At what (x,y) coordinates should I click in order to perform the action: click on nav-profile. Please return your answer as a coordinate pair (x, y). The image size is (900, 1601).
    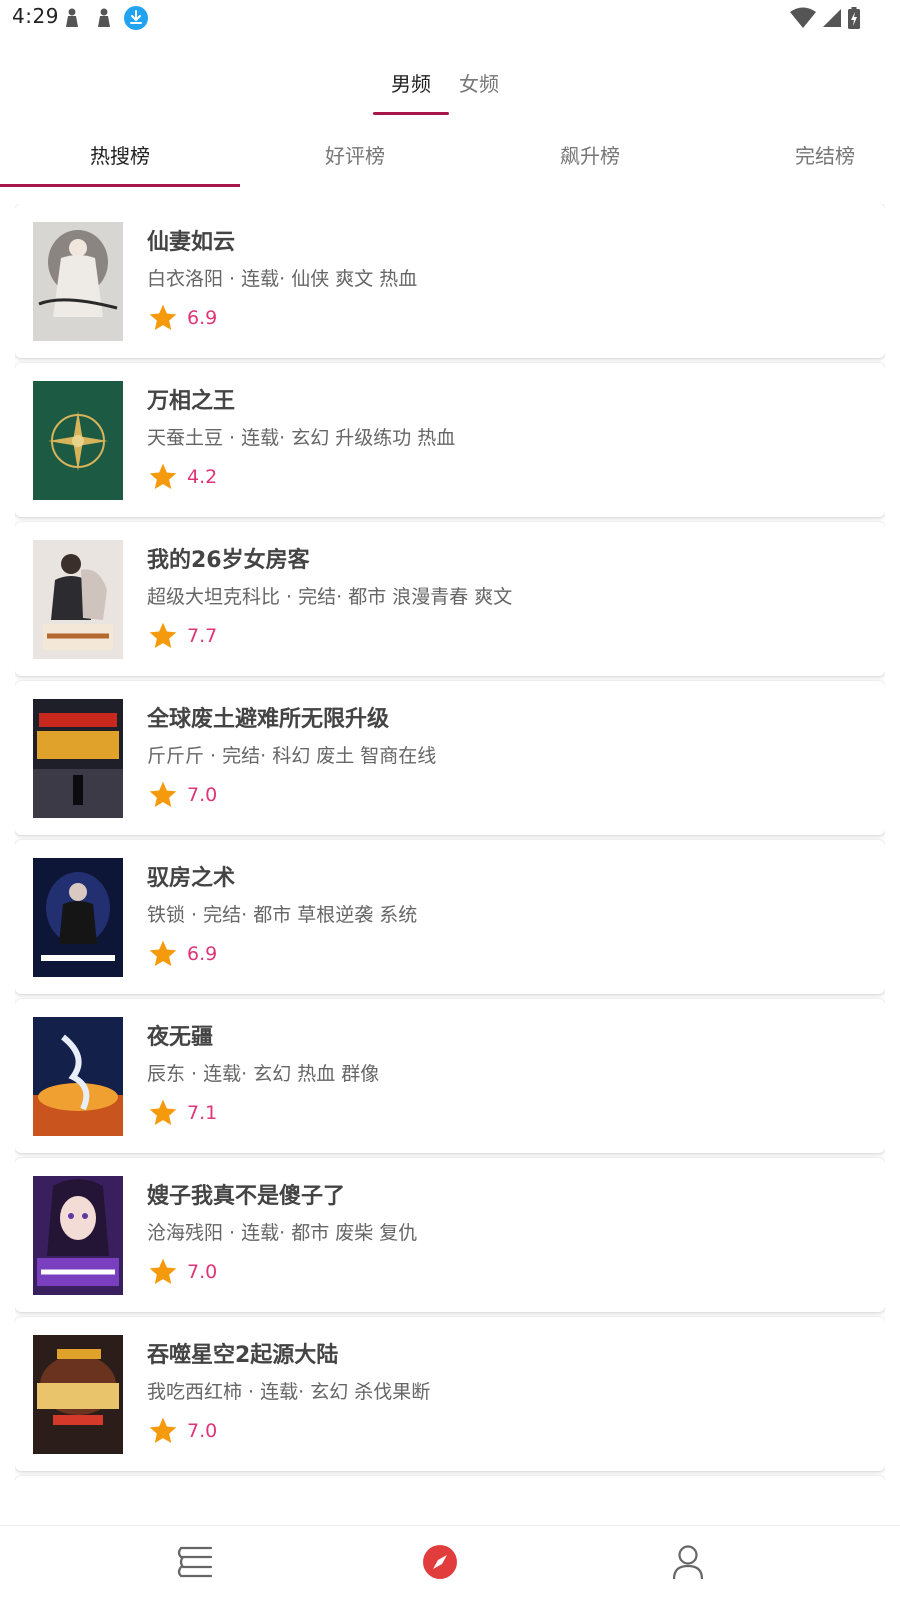
    Looking at the image, I should click on (688, 1562).